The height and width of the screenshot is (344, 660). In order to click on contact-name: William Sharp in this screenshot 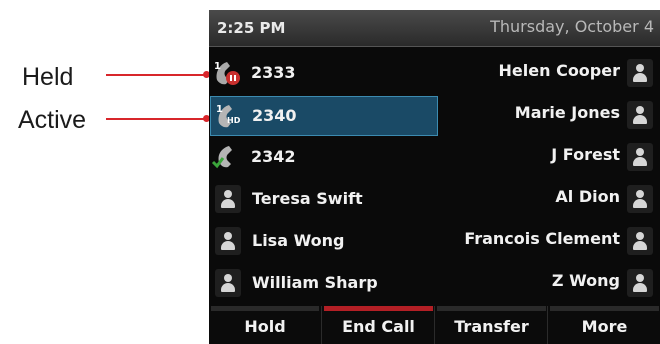, I will do `click(315, 282)`.